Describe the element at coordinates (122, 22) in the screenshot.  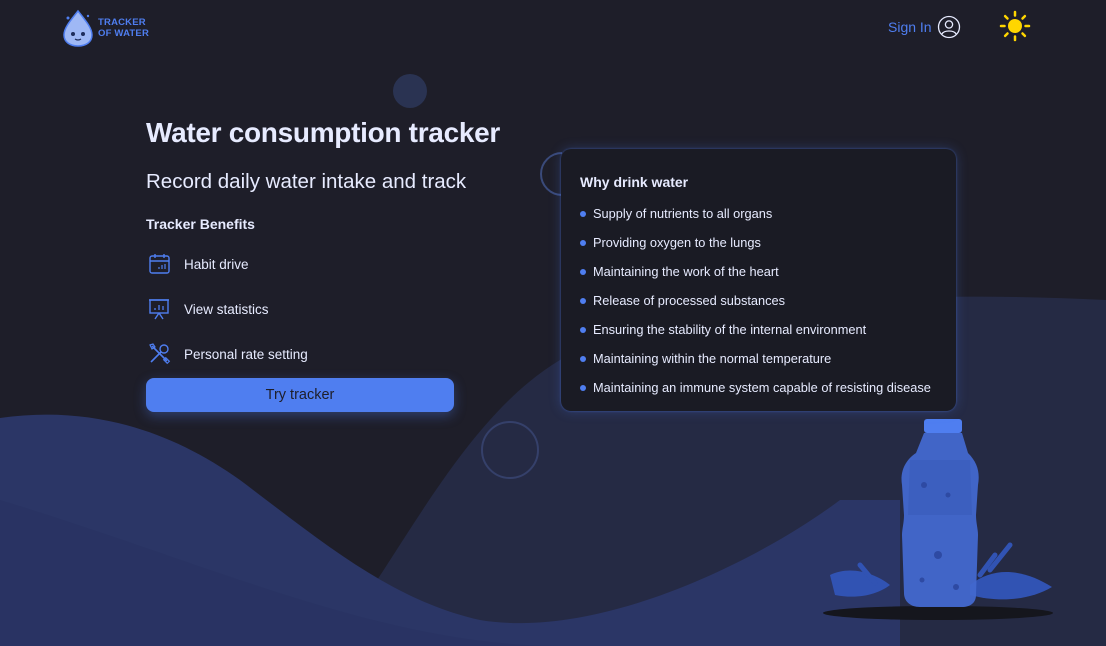
I see `logo-line1: TRACKER` at that location.